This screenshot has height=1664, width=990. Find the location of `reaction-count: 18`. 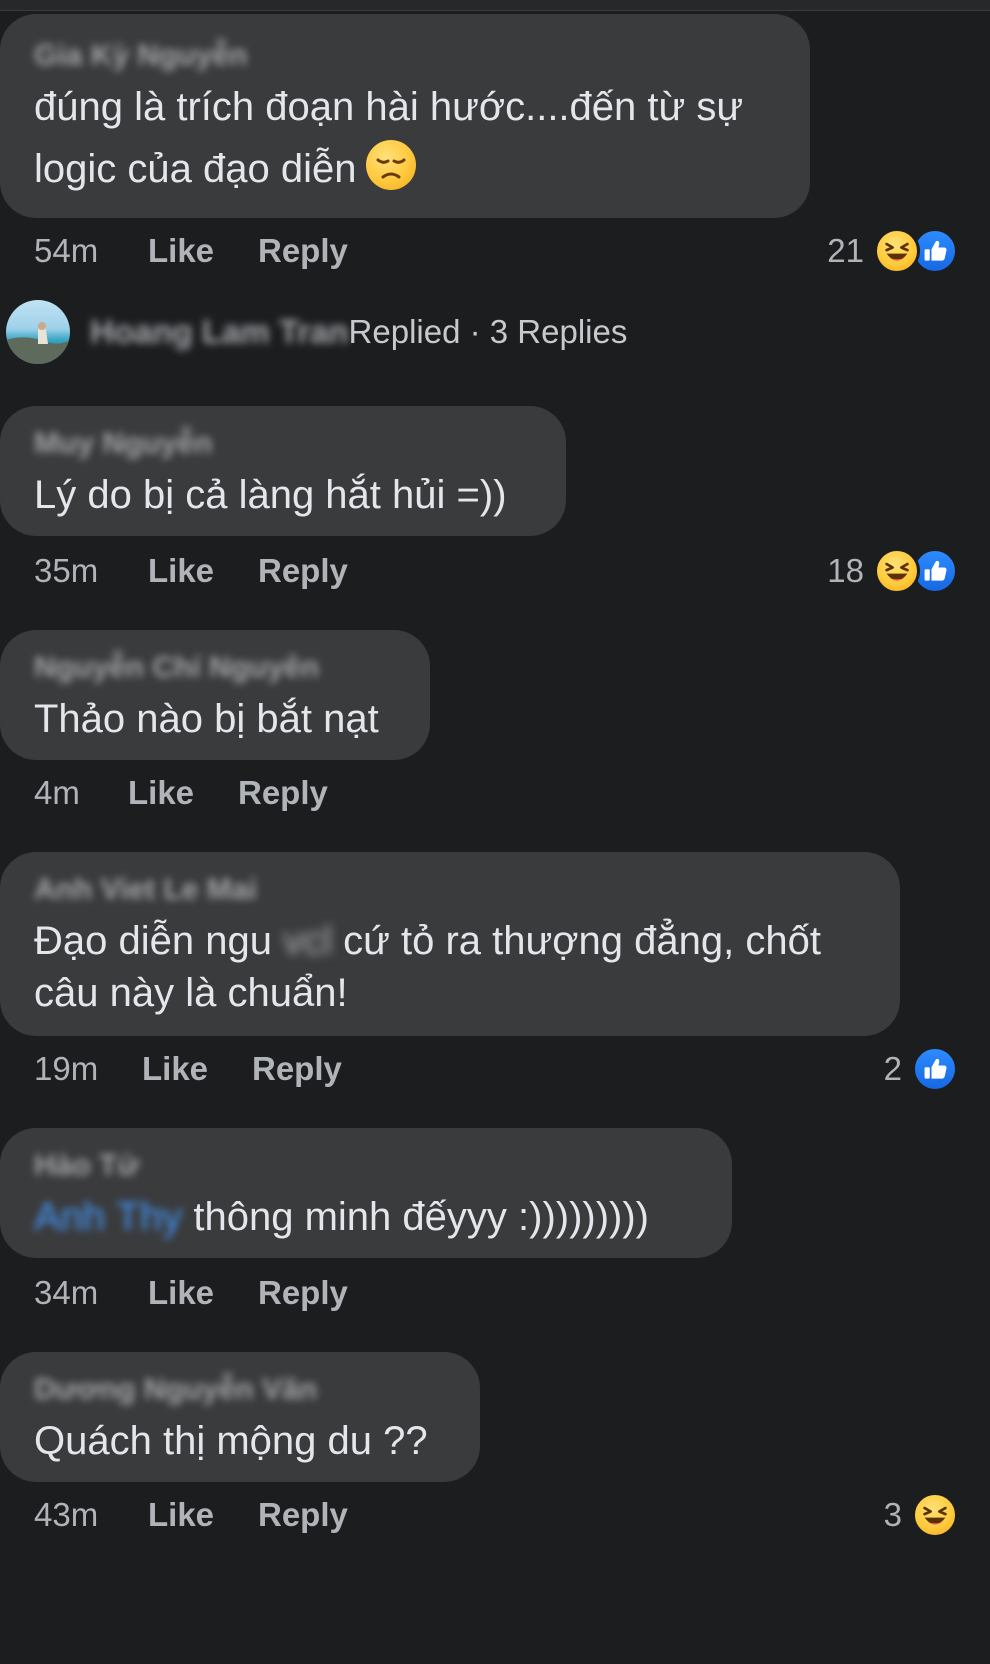

reaction-count: 18 is located at coordinates (845, 570).